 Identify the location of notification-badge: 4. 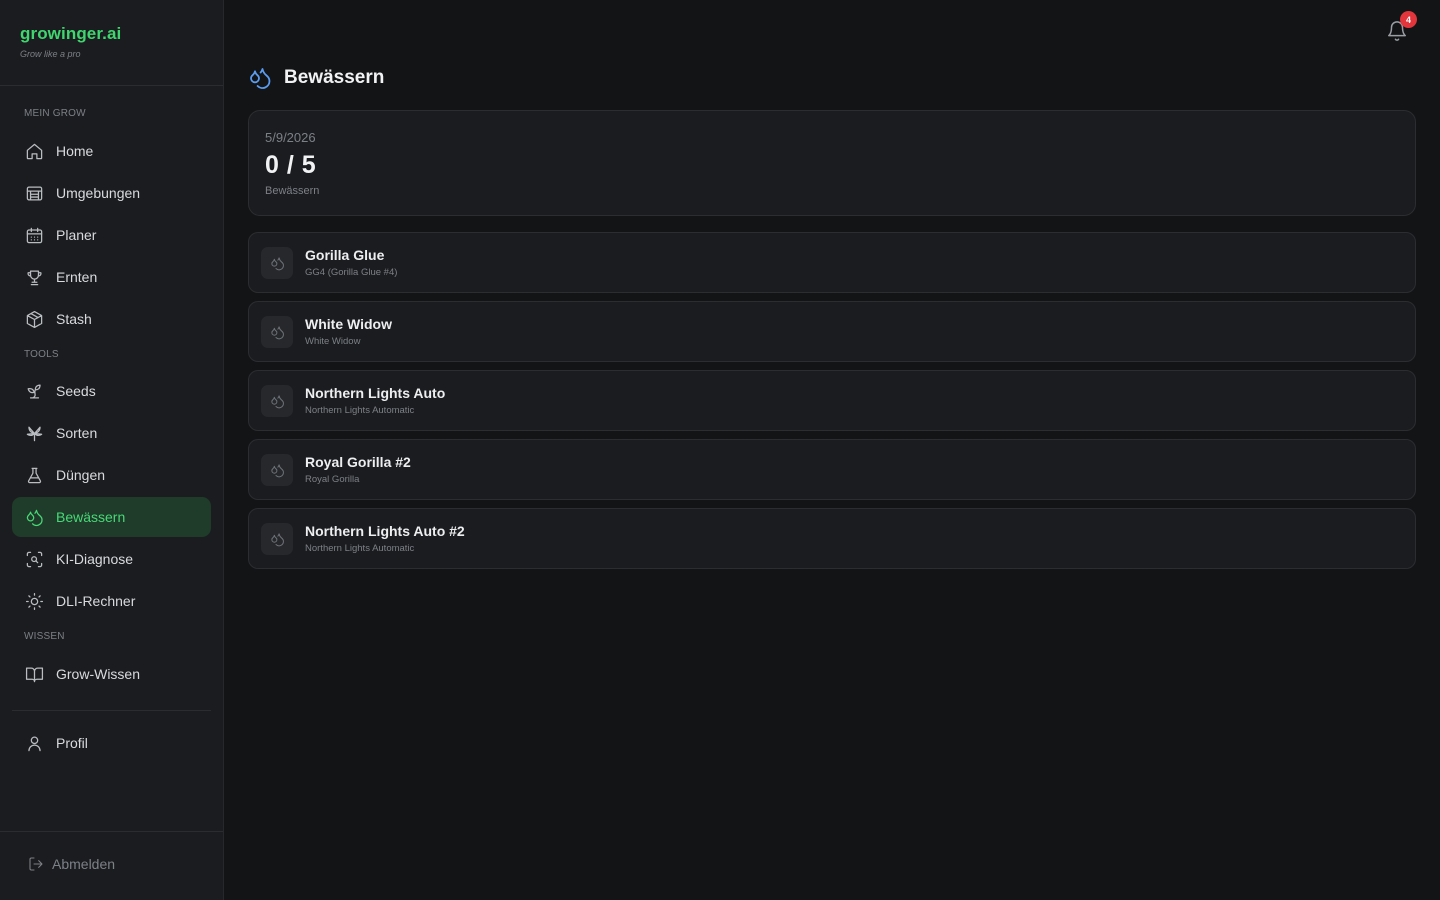
(1408, 19).